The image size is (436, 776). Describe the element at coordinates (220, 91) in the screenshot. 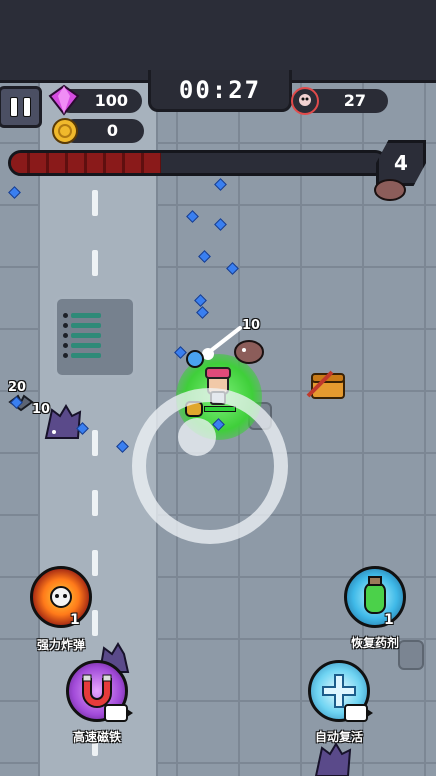

I see `survival-timer: 00:27` at that location.